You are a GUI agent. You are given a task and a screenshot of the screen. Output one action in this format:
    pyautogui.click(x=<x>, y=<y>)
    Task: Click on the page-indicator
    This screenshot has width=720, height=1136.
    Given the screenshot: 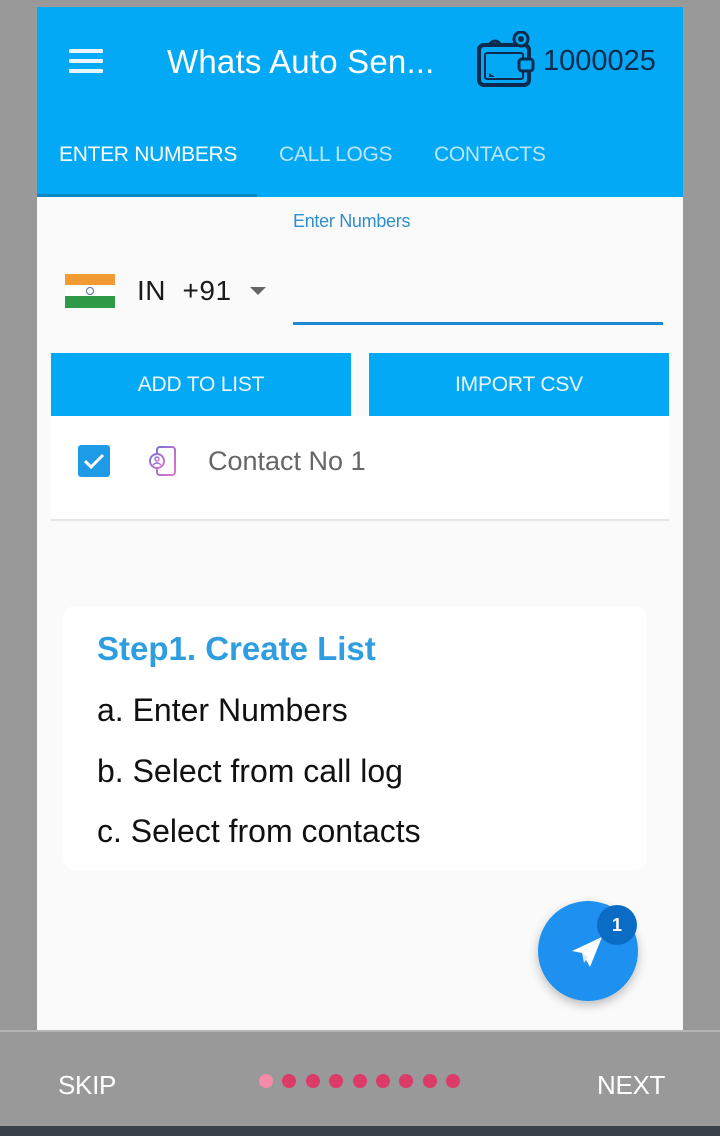 What is the action you would take?
    pyautogui.click(x=364, y=1081)
    